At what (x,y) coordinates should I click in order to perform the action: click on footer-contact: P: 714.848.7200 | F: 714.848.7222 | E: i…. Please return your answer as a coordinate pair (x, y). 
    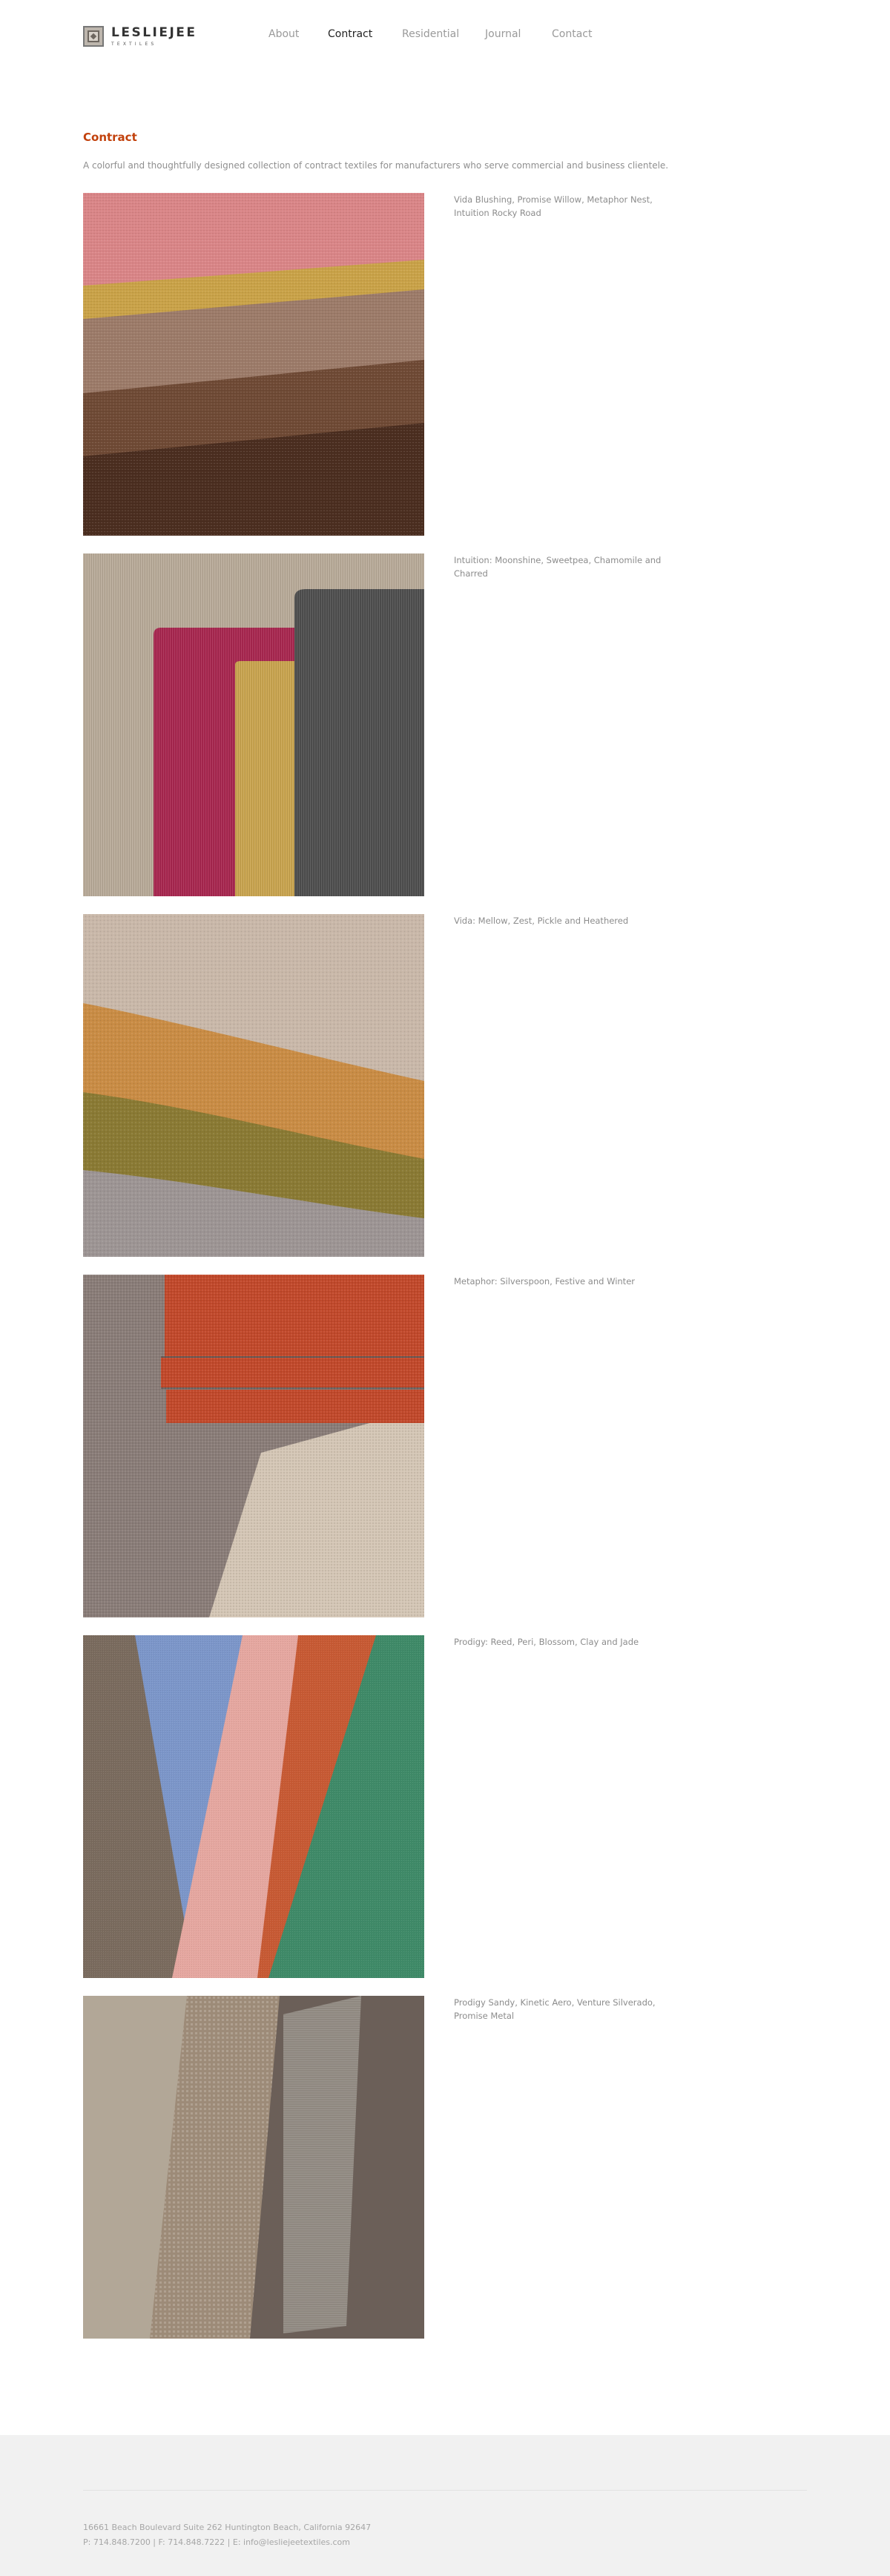
    Looking at the image, I should click on (216, 2542).